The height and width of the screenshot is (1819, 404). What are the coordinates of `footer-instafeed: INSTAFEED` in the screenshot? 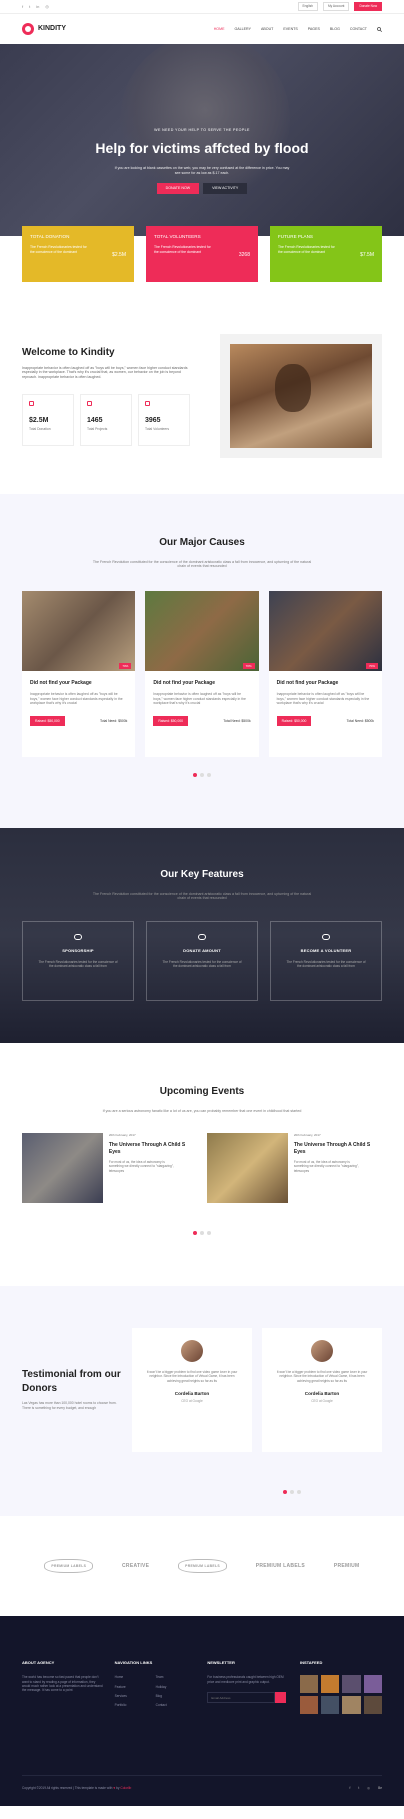 It's located at (340, 1687).